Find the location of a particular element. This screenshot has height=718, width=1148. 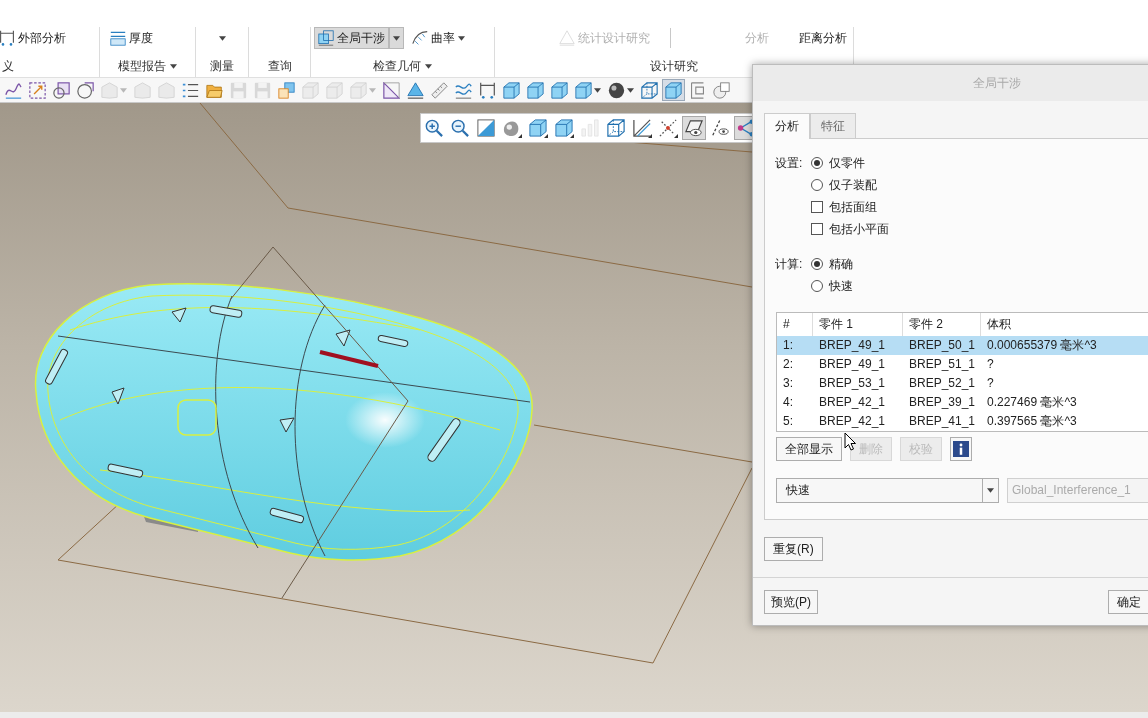

table-row: 2: BREP_49_1 BREP_51_1 ? is located at coordinates (962, 364).